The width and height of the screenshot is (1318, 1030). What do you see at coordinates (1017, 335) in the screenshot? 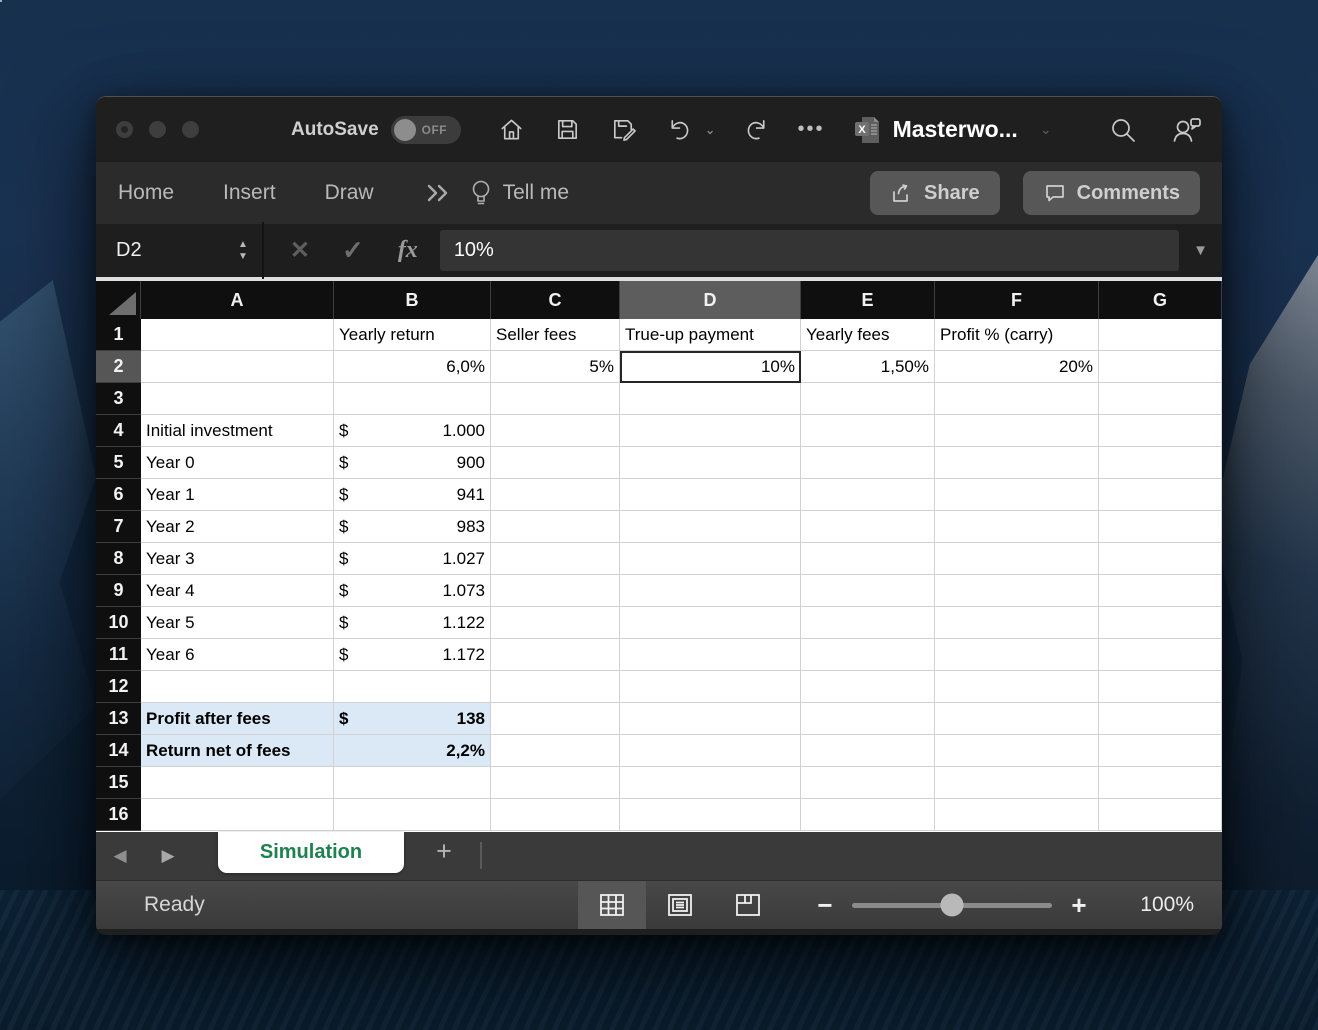
I see `cell-F1: Profit % (carry)` at bounding box center [1017, 335].